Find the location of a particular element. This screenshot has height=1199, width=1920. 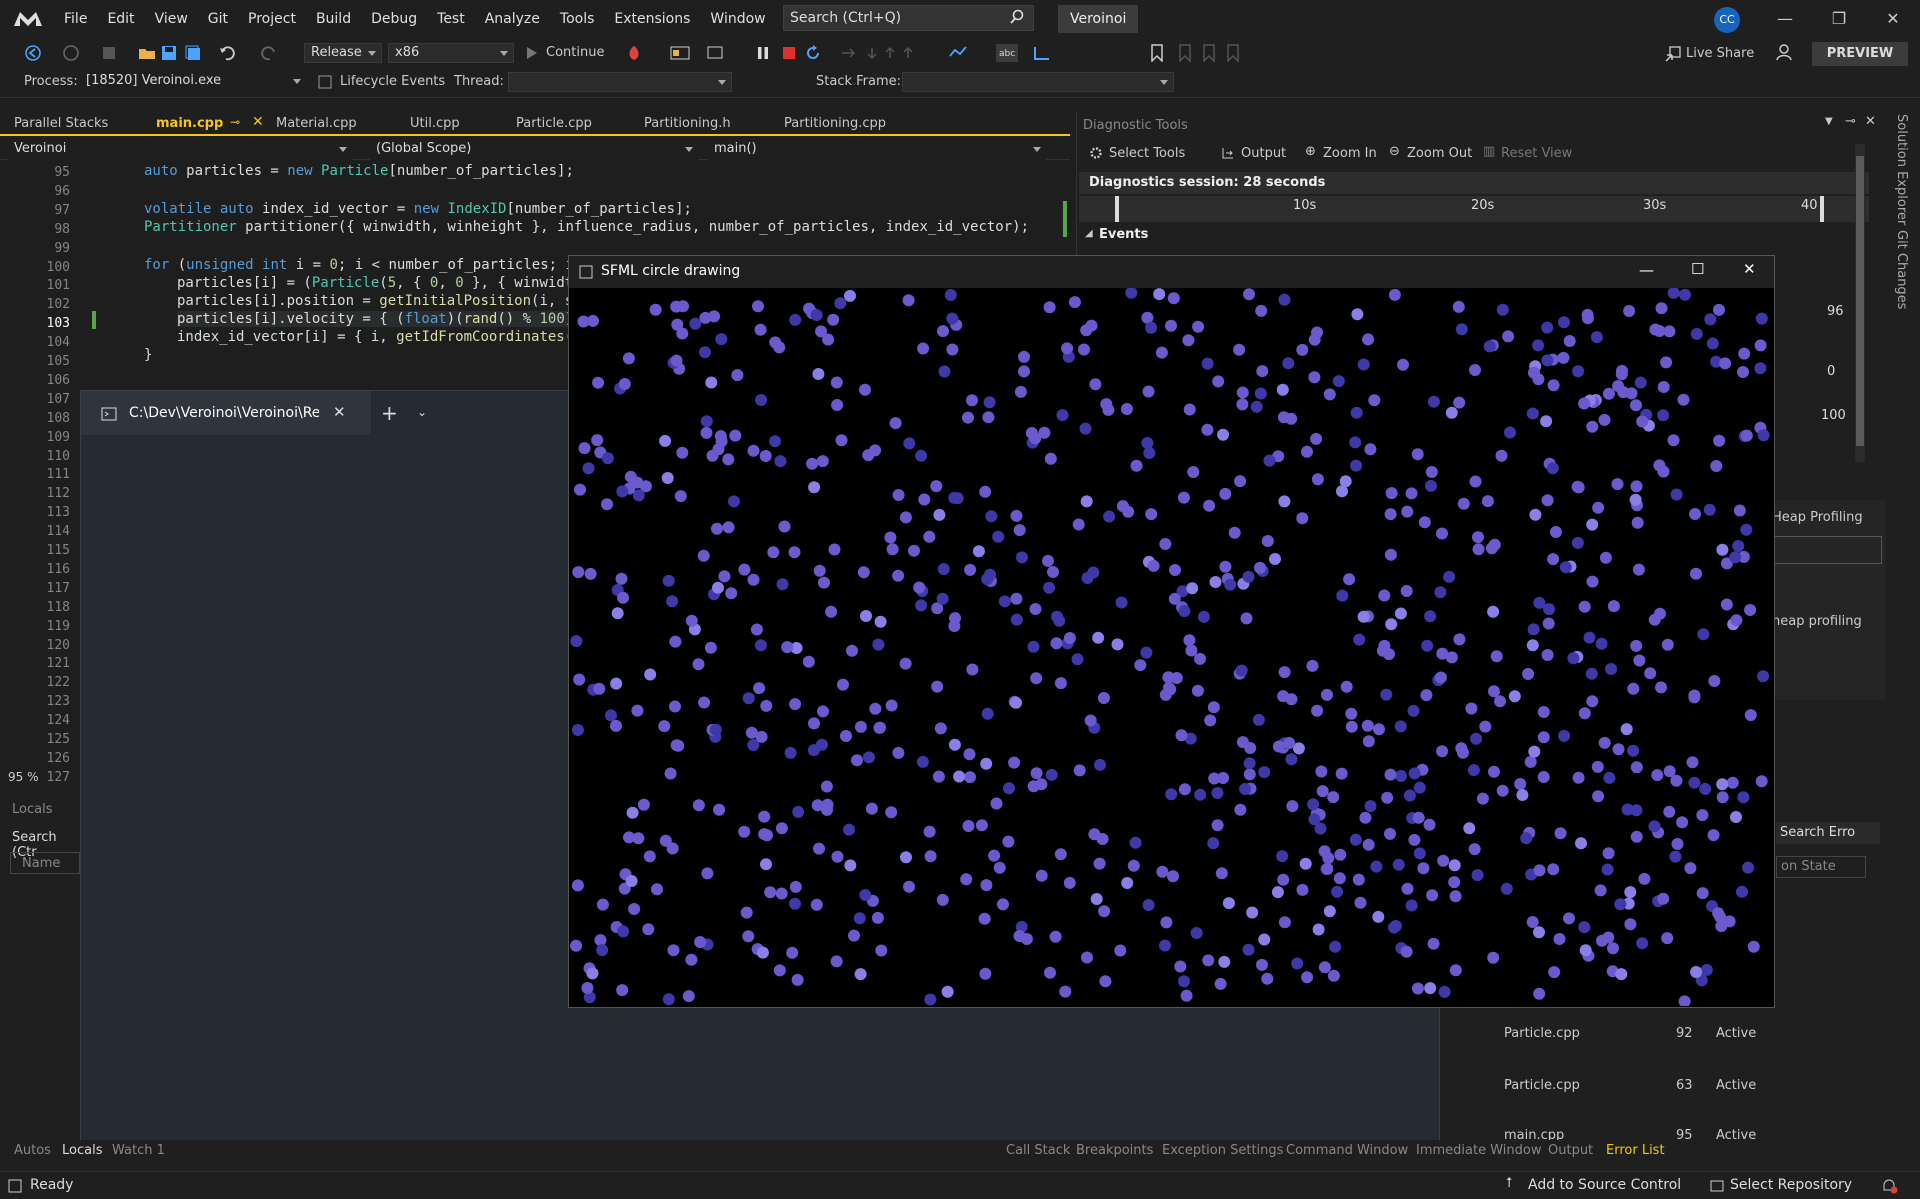

tab-autos: Autos is located at coordinates (32, 1150).